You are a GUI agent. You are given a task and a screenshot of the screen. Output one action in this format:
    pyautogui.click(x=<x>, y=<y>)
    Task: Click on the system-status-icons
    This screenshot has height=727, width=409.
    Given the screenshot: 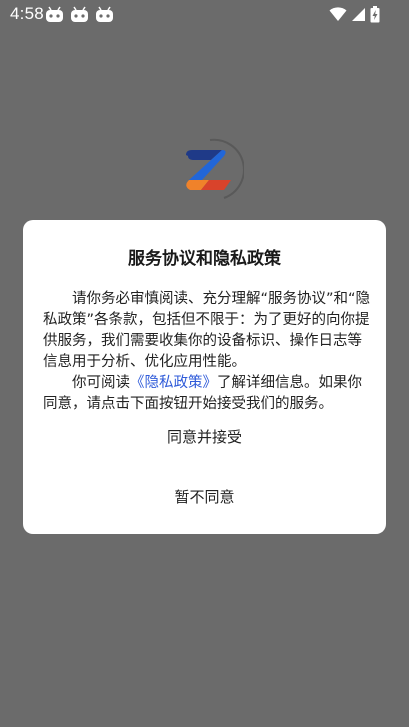 What is the action you would take?
    pyautogui.click(x=354, y=14)
    